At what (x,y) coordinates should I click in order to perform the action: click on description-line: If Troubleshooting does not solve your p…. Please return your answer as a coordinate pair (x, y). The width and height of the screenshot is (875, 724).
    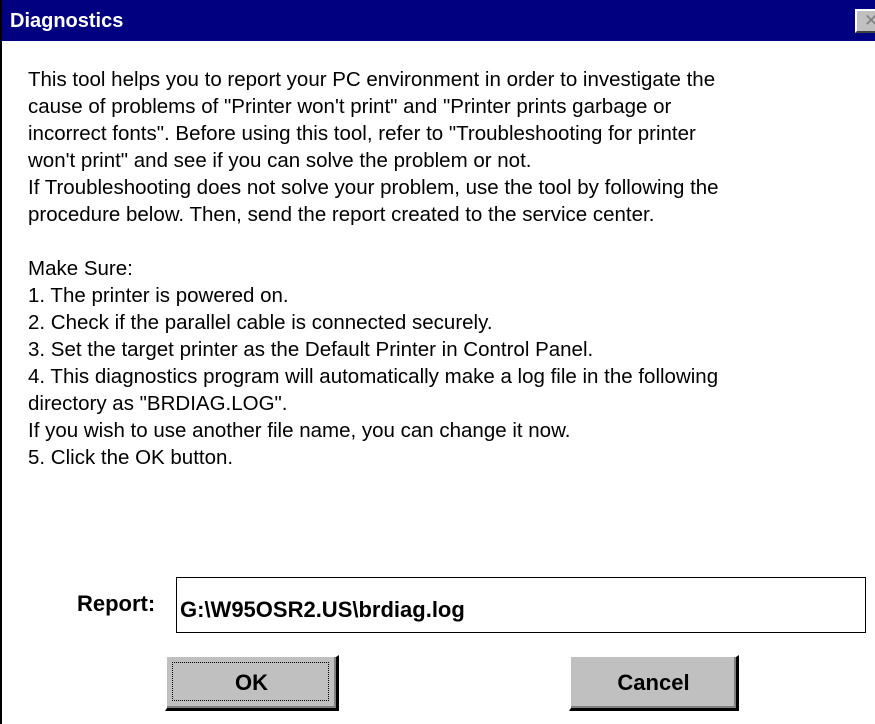
    Looking at the image, I should click on (373, 187).